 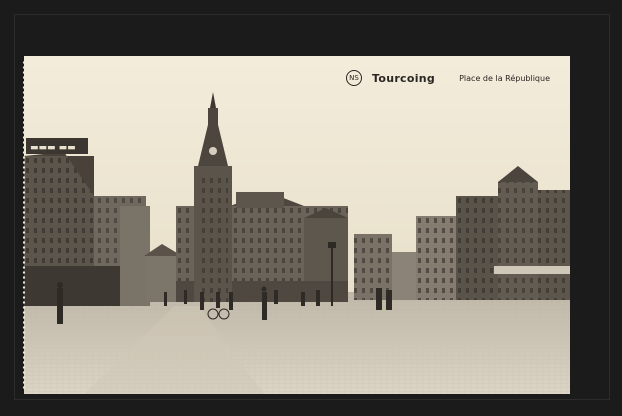 I want to click on postcard-caption: NS Tourcoing Place de la République, so click(x=448, y=78).